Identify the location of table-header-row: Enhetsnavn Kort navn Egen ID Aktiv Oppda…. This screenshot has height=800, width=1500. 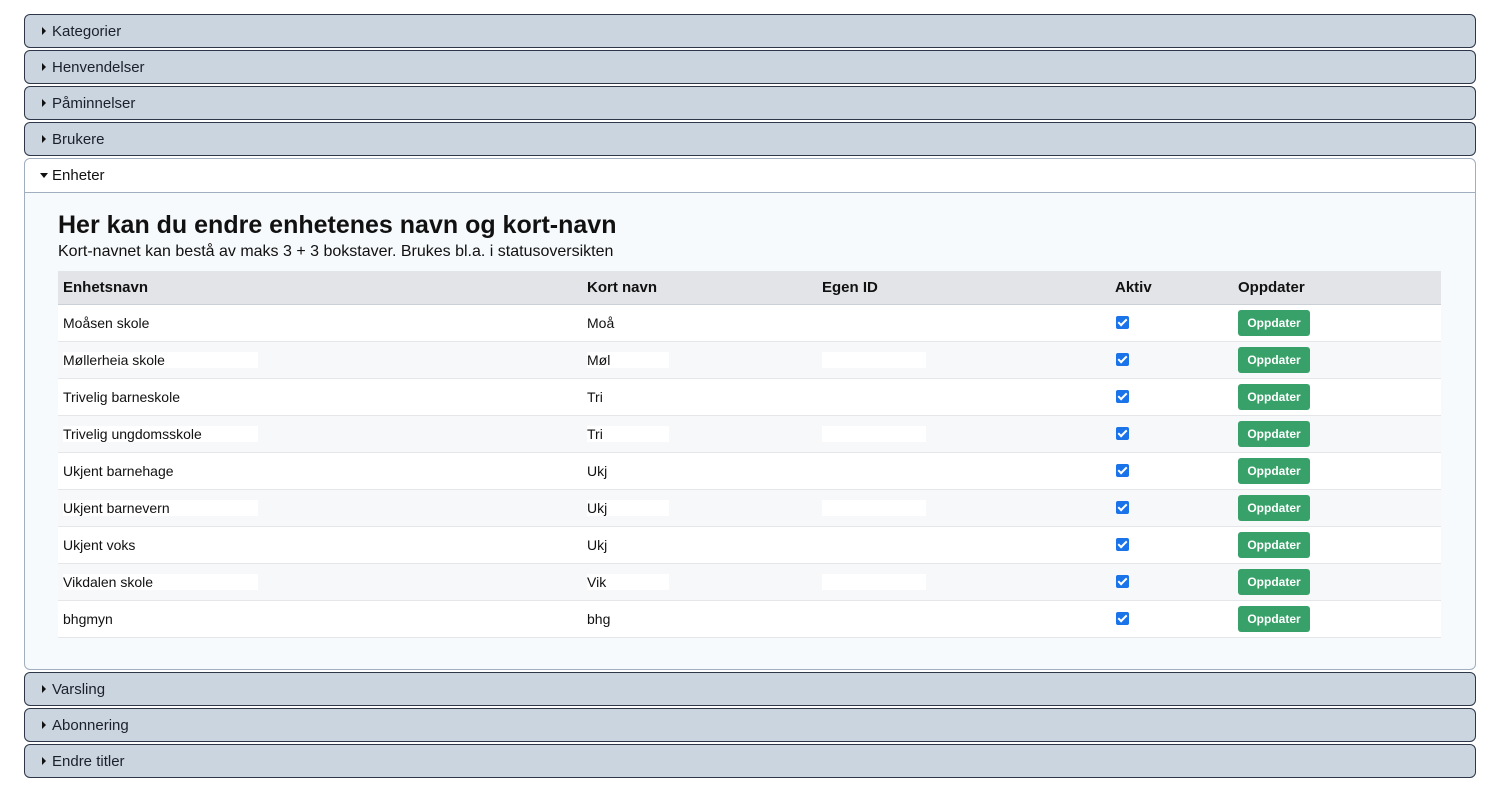
(749, 288).